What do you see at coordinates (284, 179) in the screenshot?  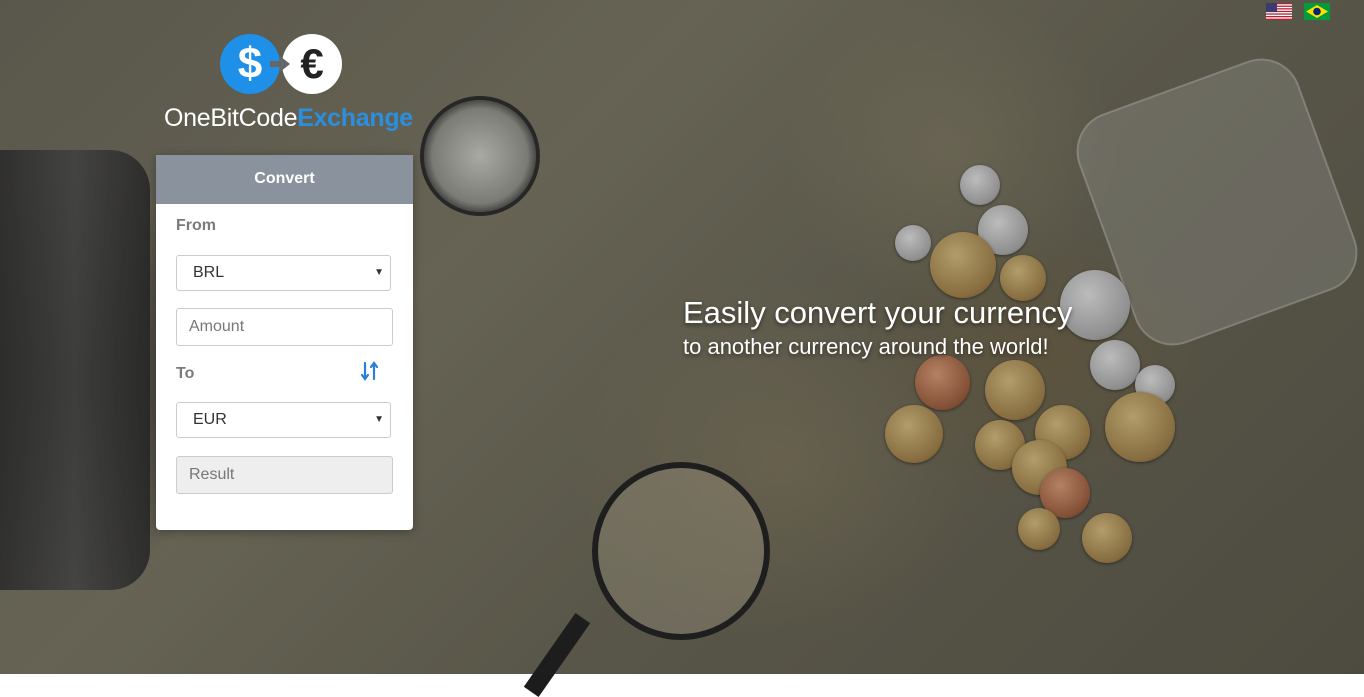 I see `converter-header: Convert` at bounding box center [284, 179].